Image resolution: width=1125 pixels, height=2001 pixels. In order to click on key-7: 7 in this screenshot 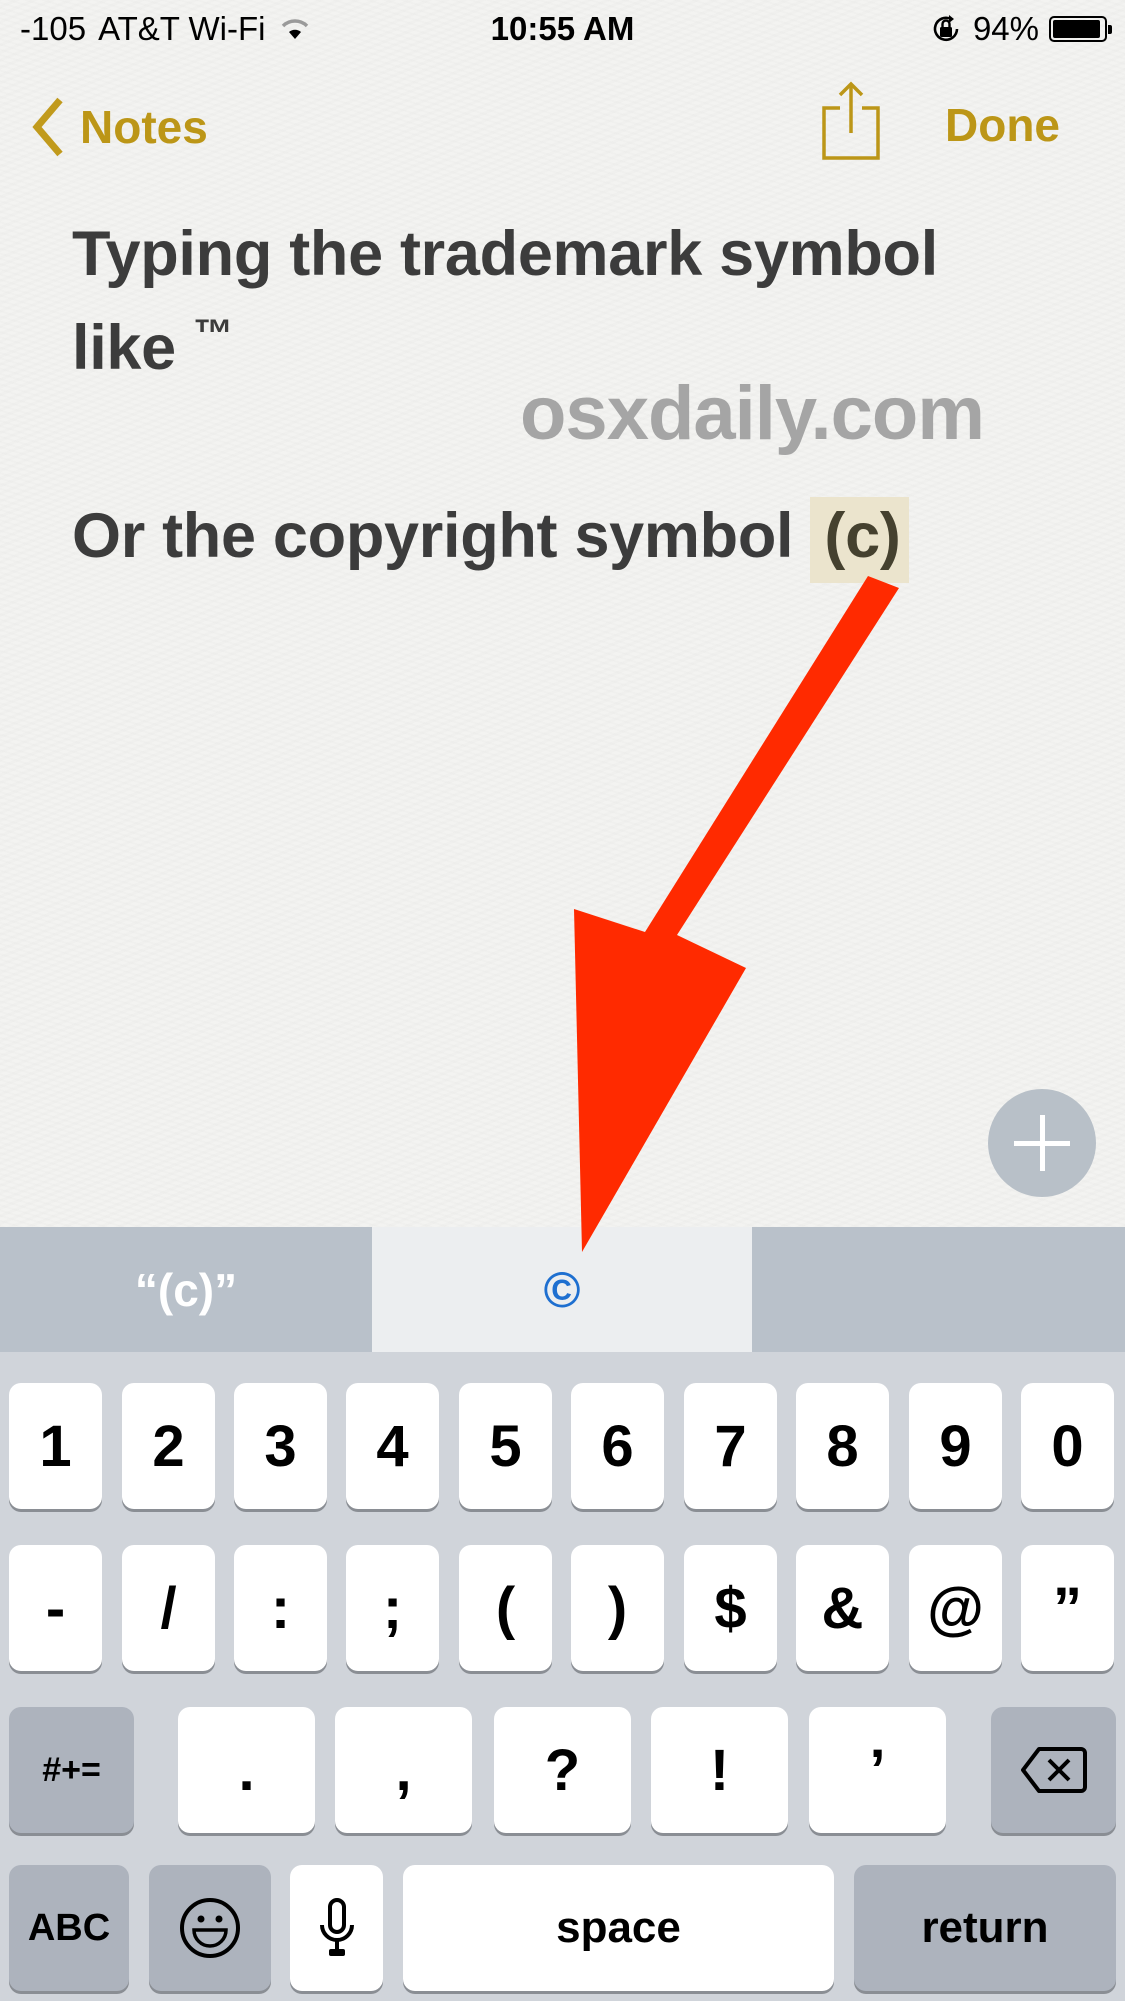, I will do `click(730, 1446)`.